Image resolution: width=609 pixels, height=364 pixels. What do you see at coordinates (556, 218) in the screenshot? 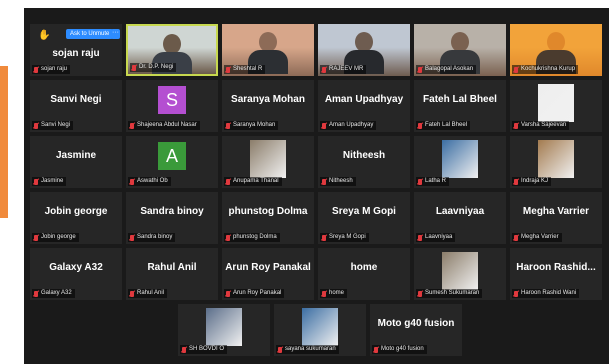
I see `participant-tile: Megha Varrier Megha Varrier` at bounding box center [556, 218].